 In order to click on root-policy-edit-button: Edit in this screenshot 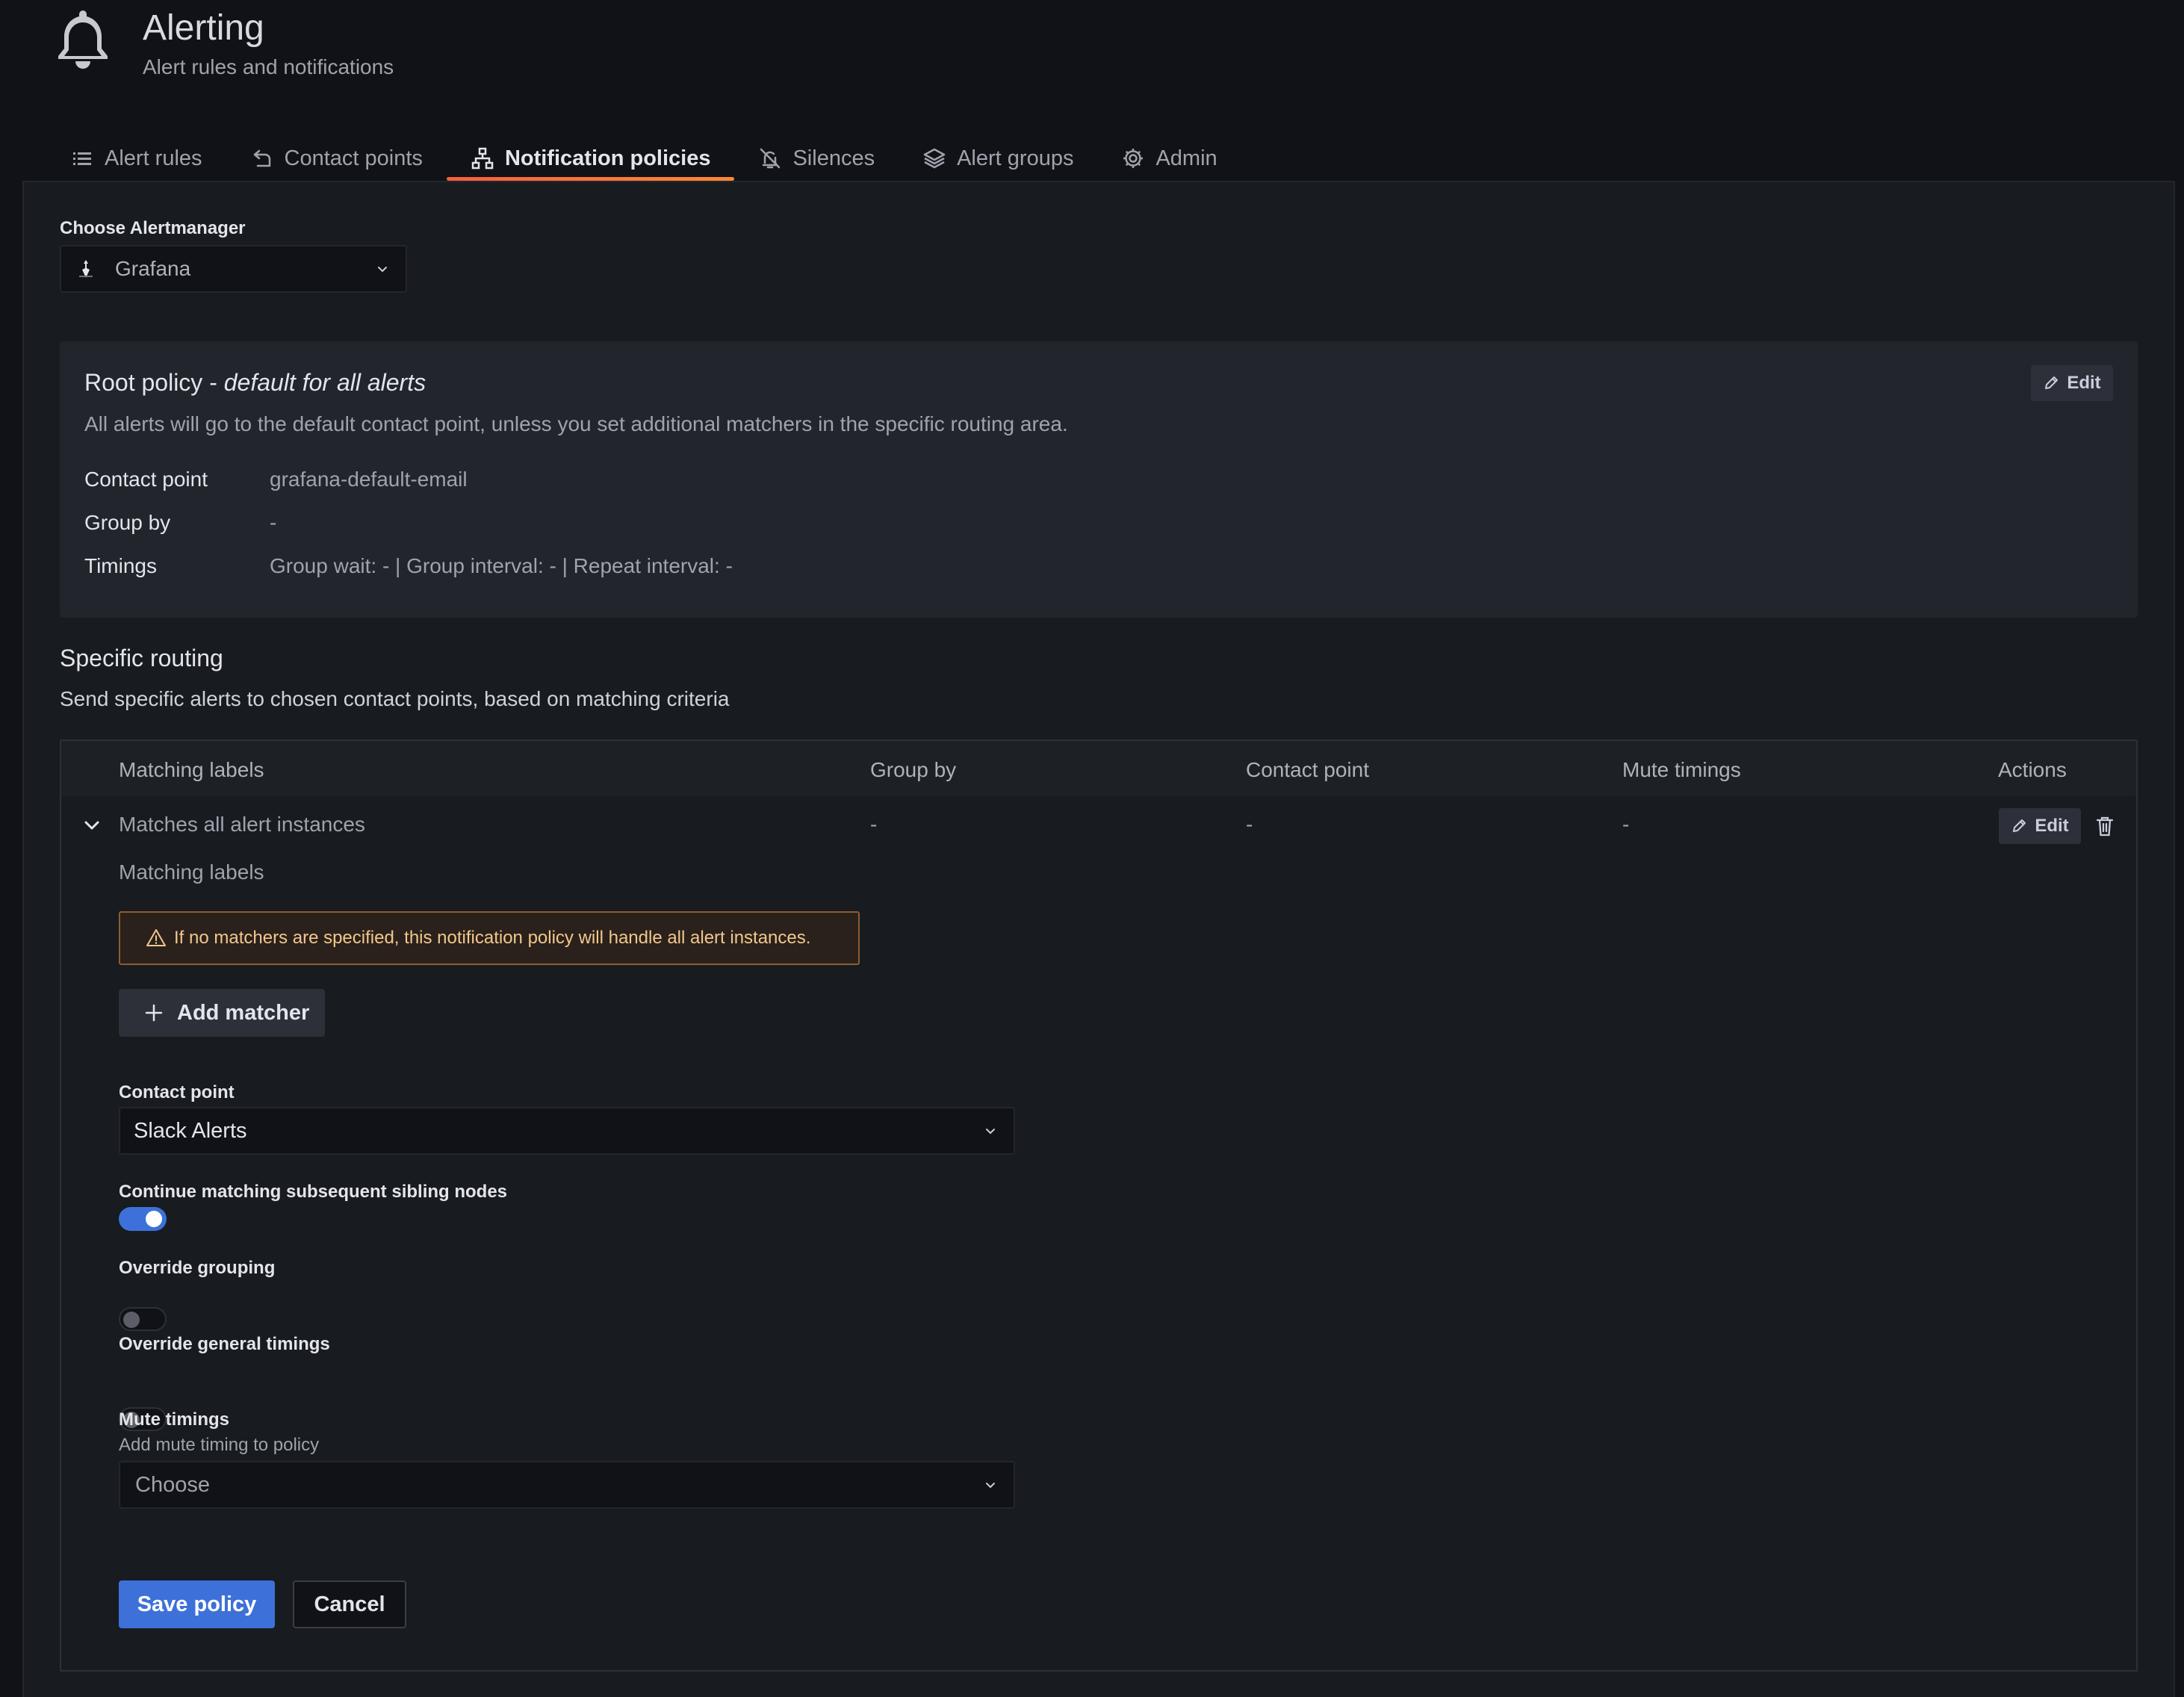, I will do `click(2072, 383)`.